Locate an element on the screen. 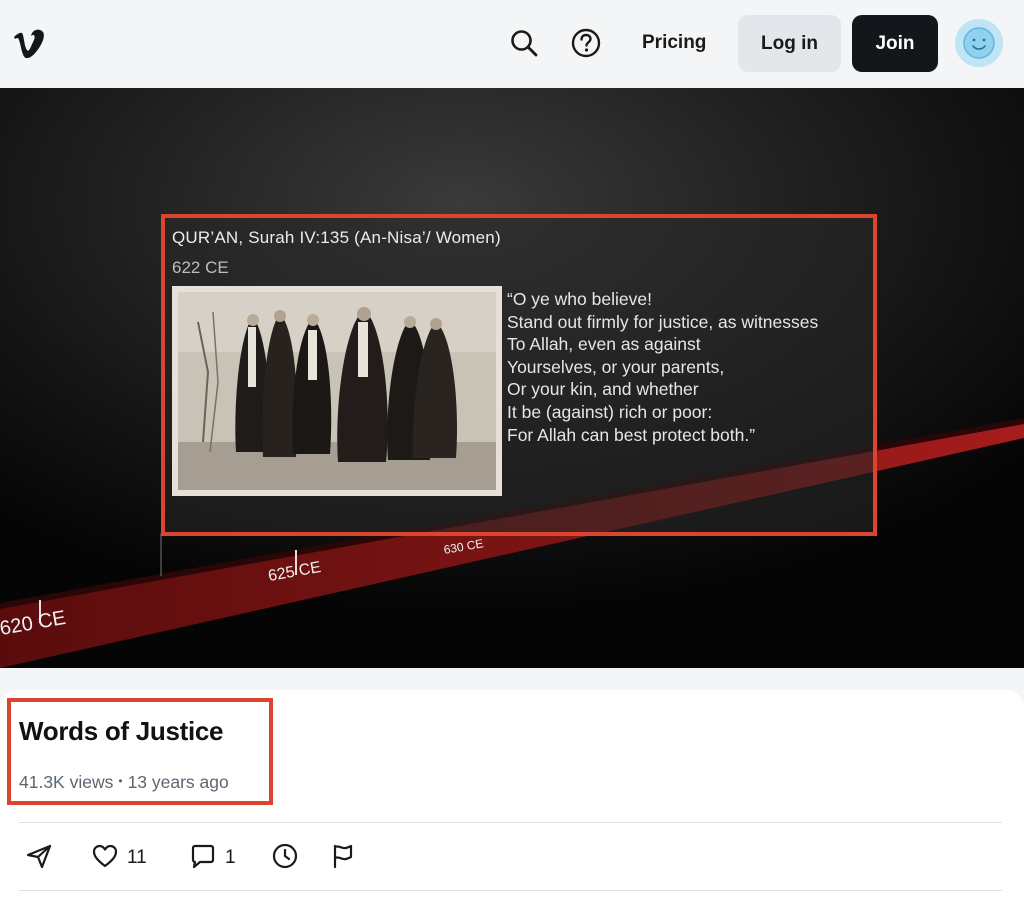 This screenshot has width=1024, height=898. pricing-link: Pricing is located at coordinates (674, 43).